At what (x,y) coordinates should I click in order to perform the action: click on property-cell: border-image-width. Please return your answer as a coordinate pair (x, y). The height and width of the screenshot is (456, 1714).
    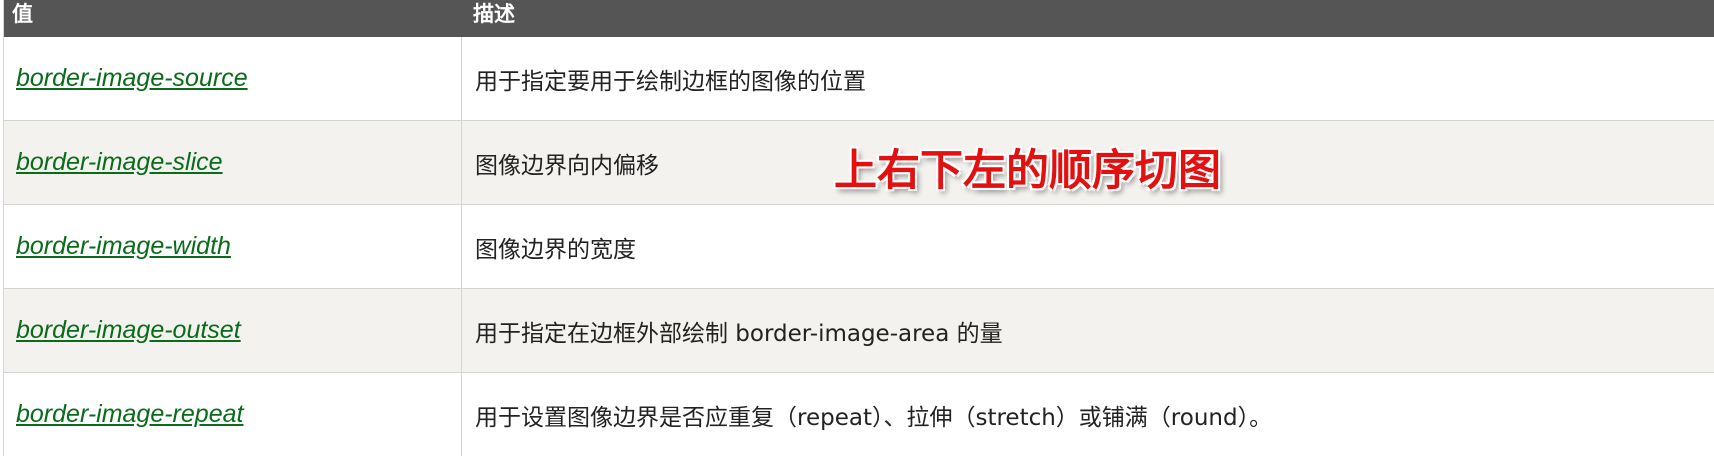
    Looking at the image, I should click on (233, 246).